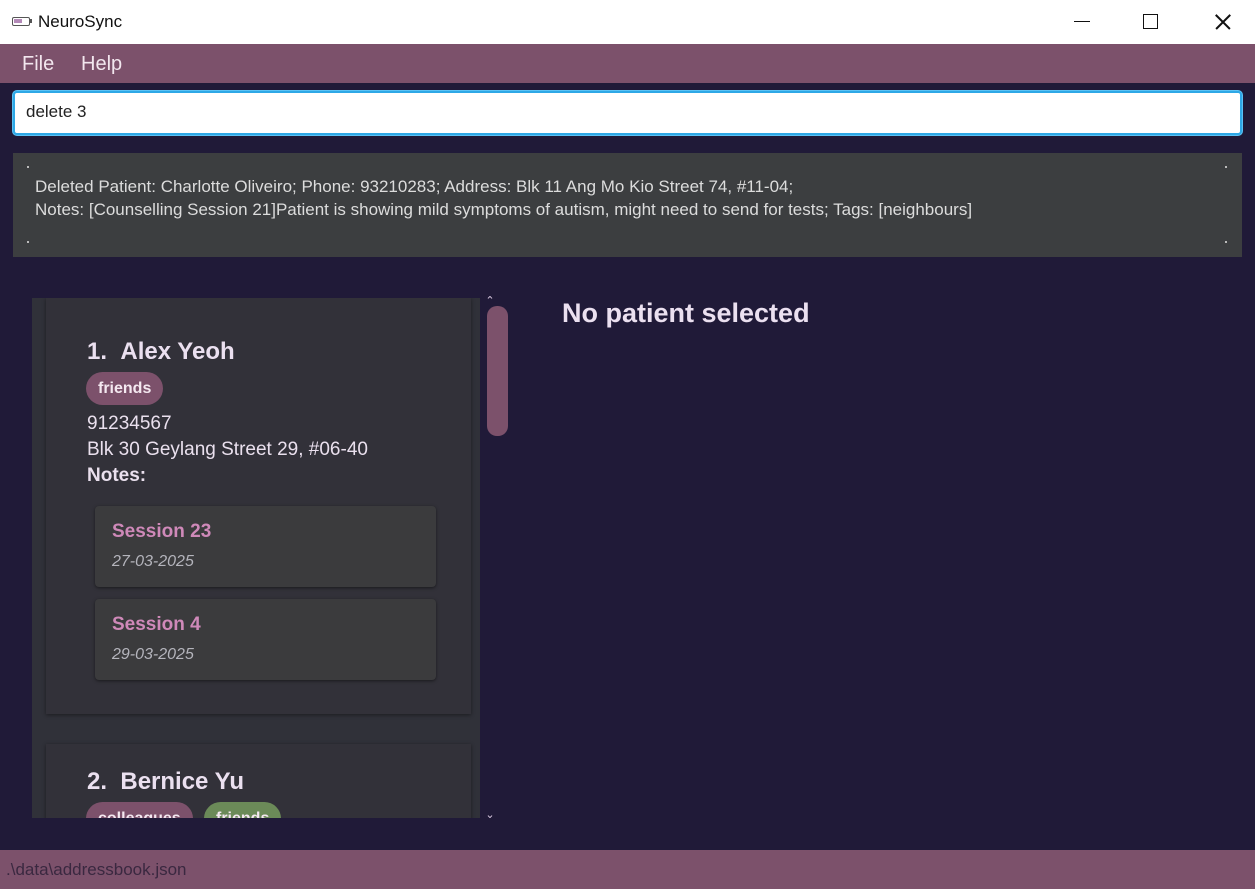 This screenshot has height=889, width=1255. Describe the element at coordinates (495, 559) in the screenshot. I see `list-scrollbar: ⌃ ⌄` at that location.